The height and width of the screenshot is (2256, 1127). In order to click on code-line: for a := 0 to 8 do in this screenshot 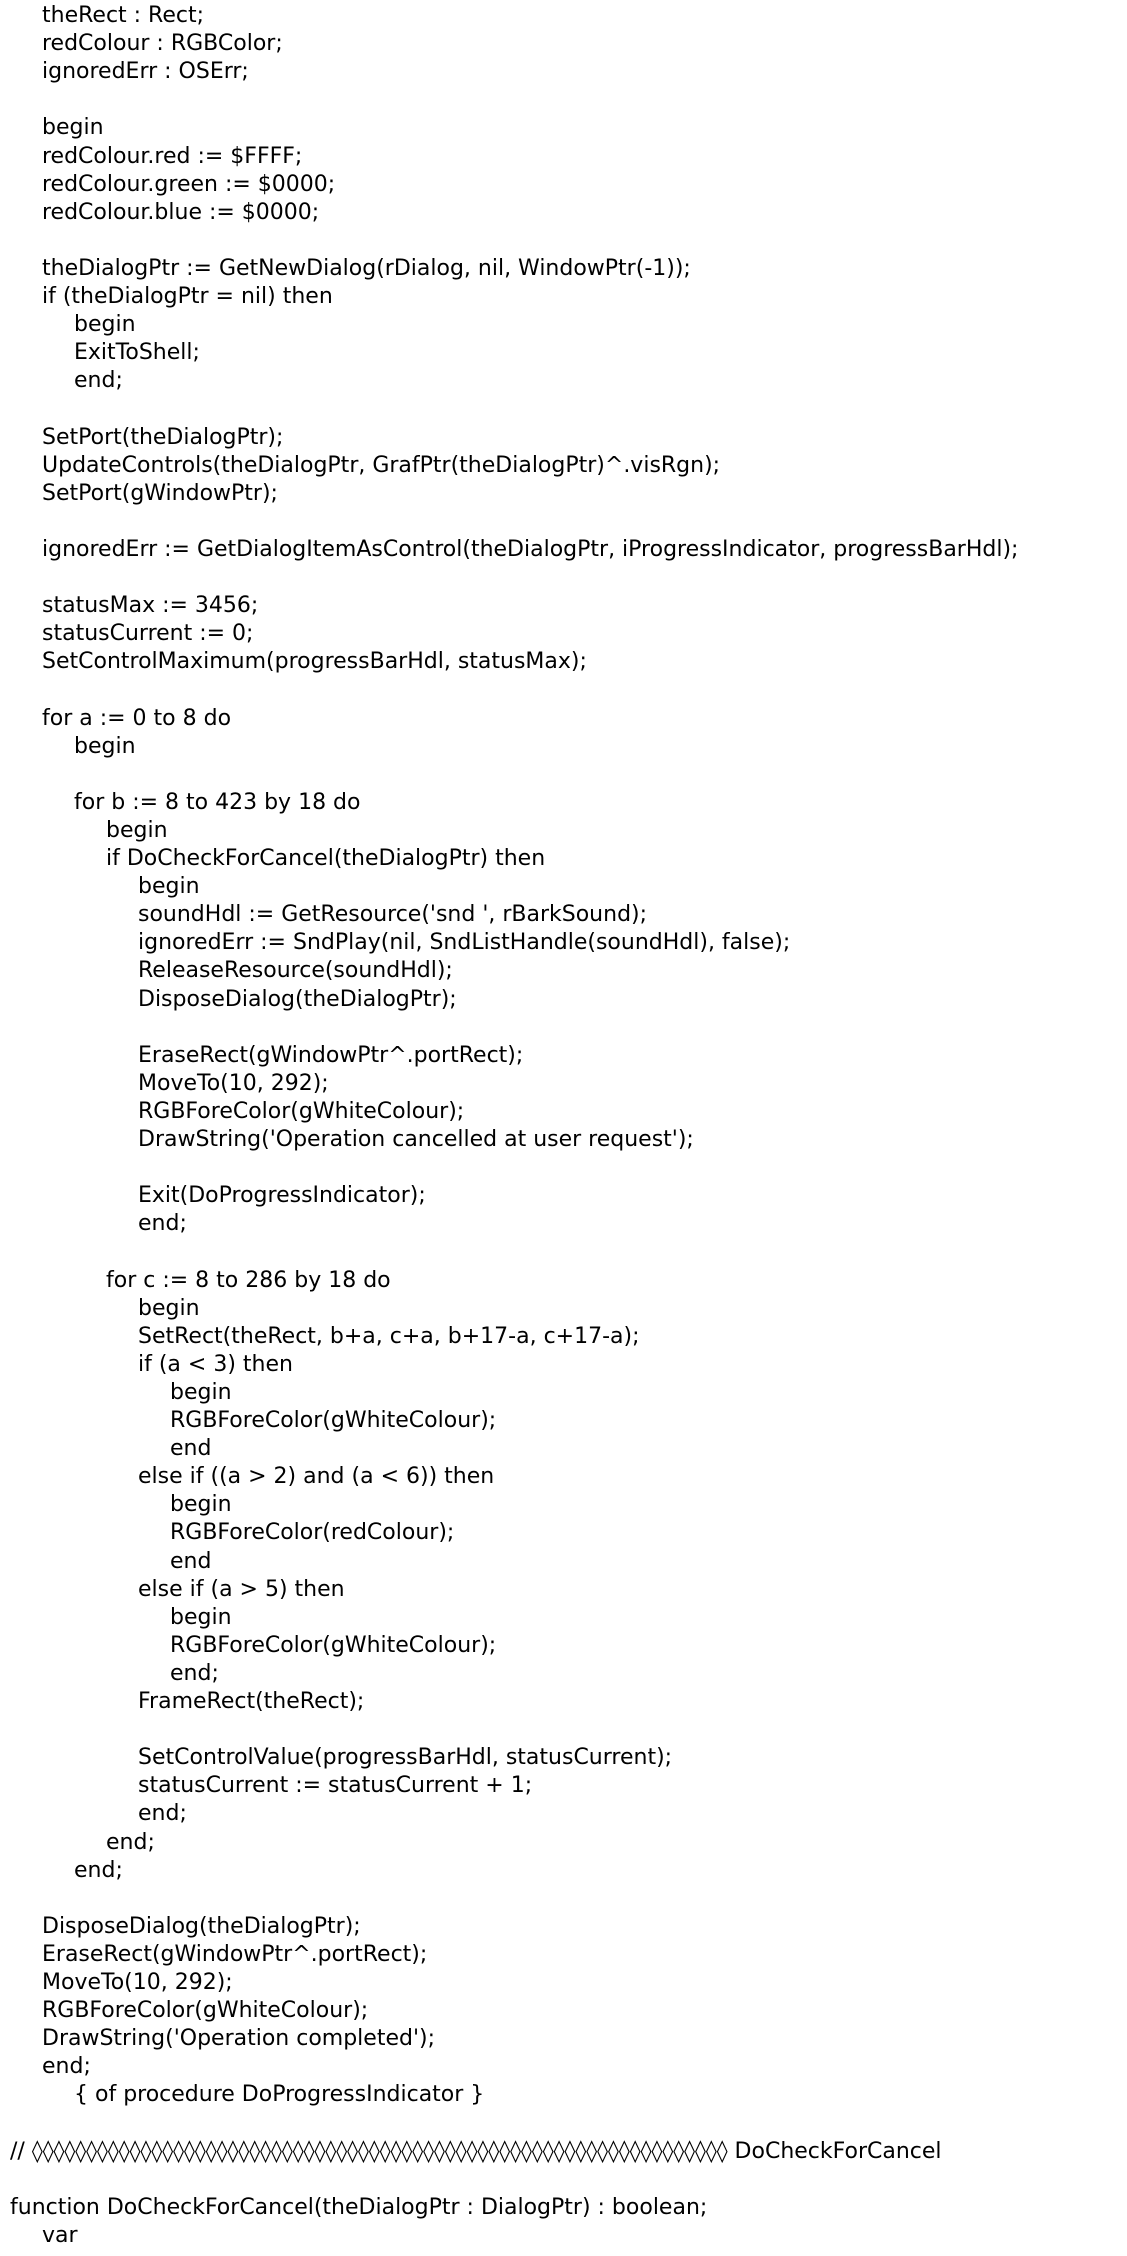, I will do `click(137, 718)`.